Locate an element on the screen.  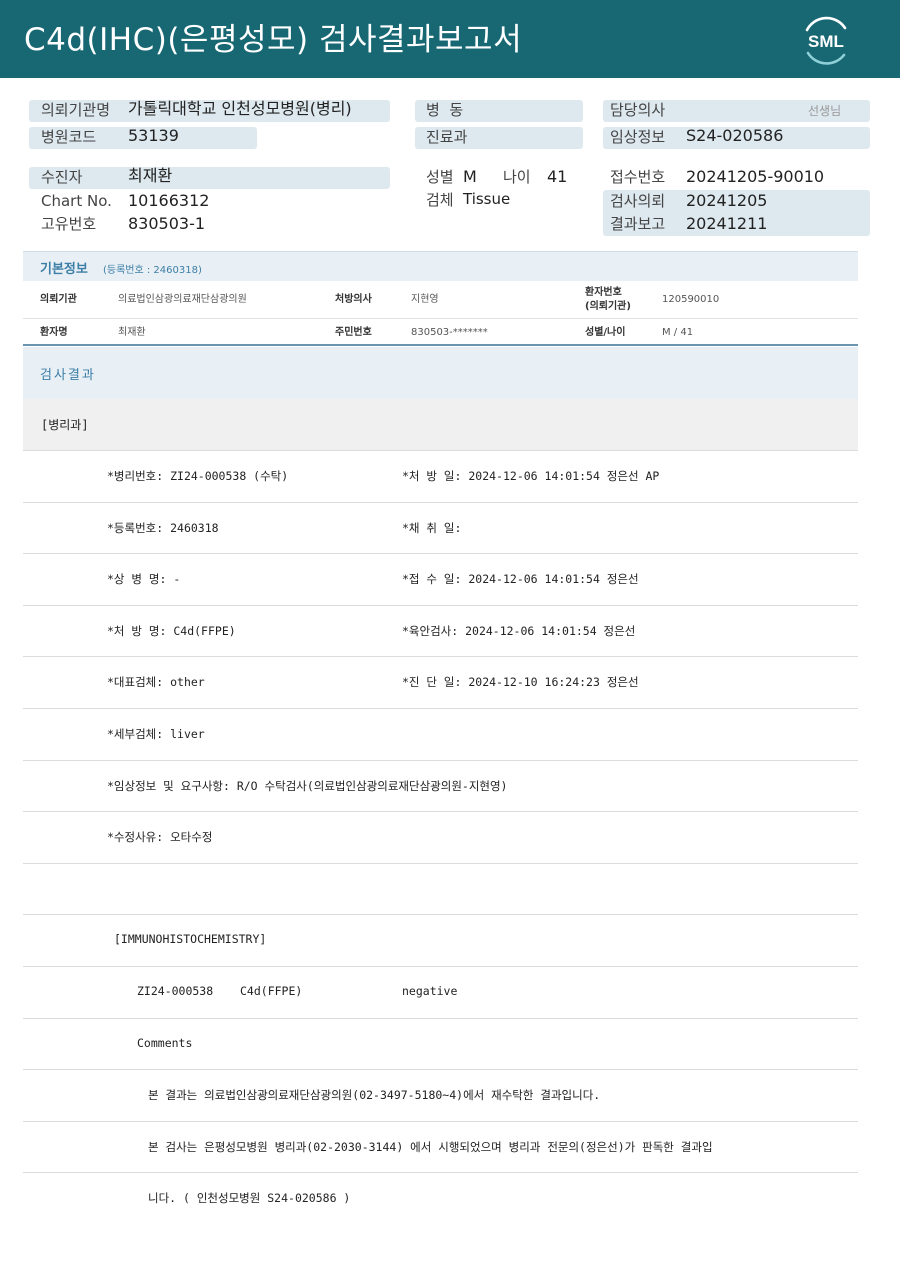
basic-institution-label: 의뢰기관 is located at coordinates (58, 299).